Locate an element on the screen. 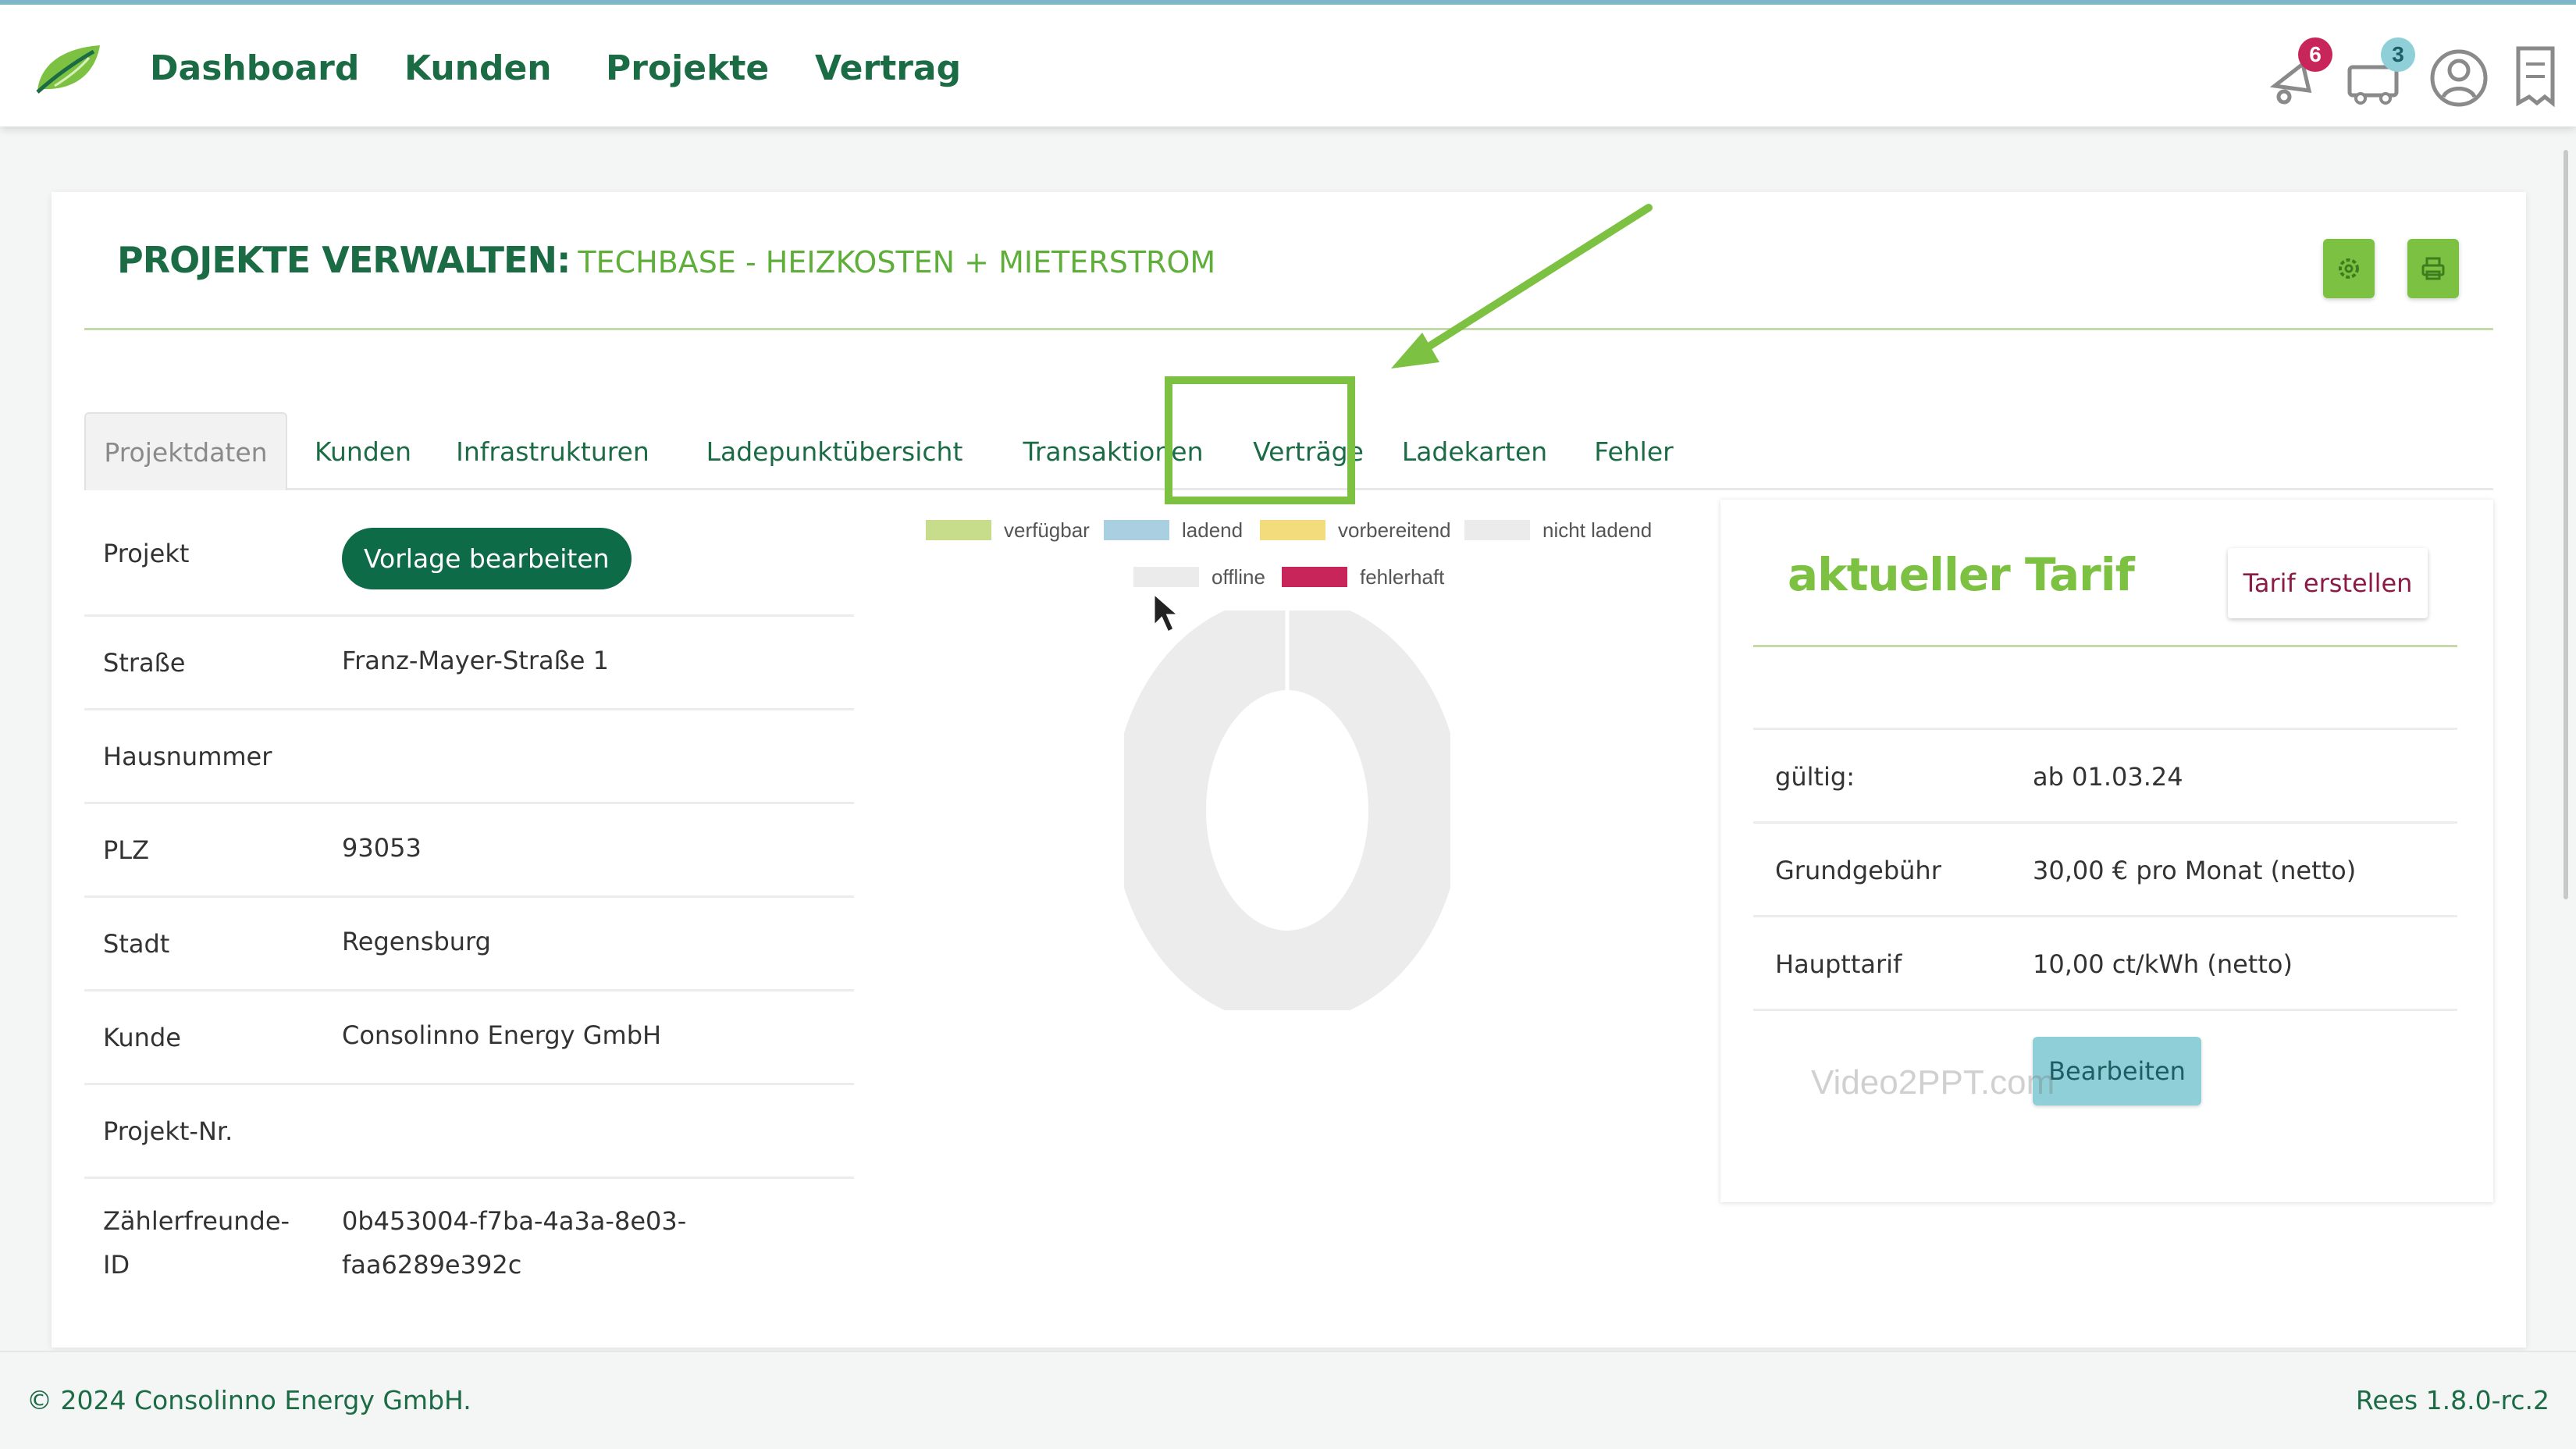  tarif-create-button: Tarif erstellen is located at coordinates (2328, 583).